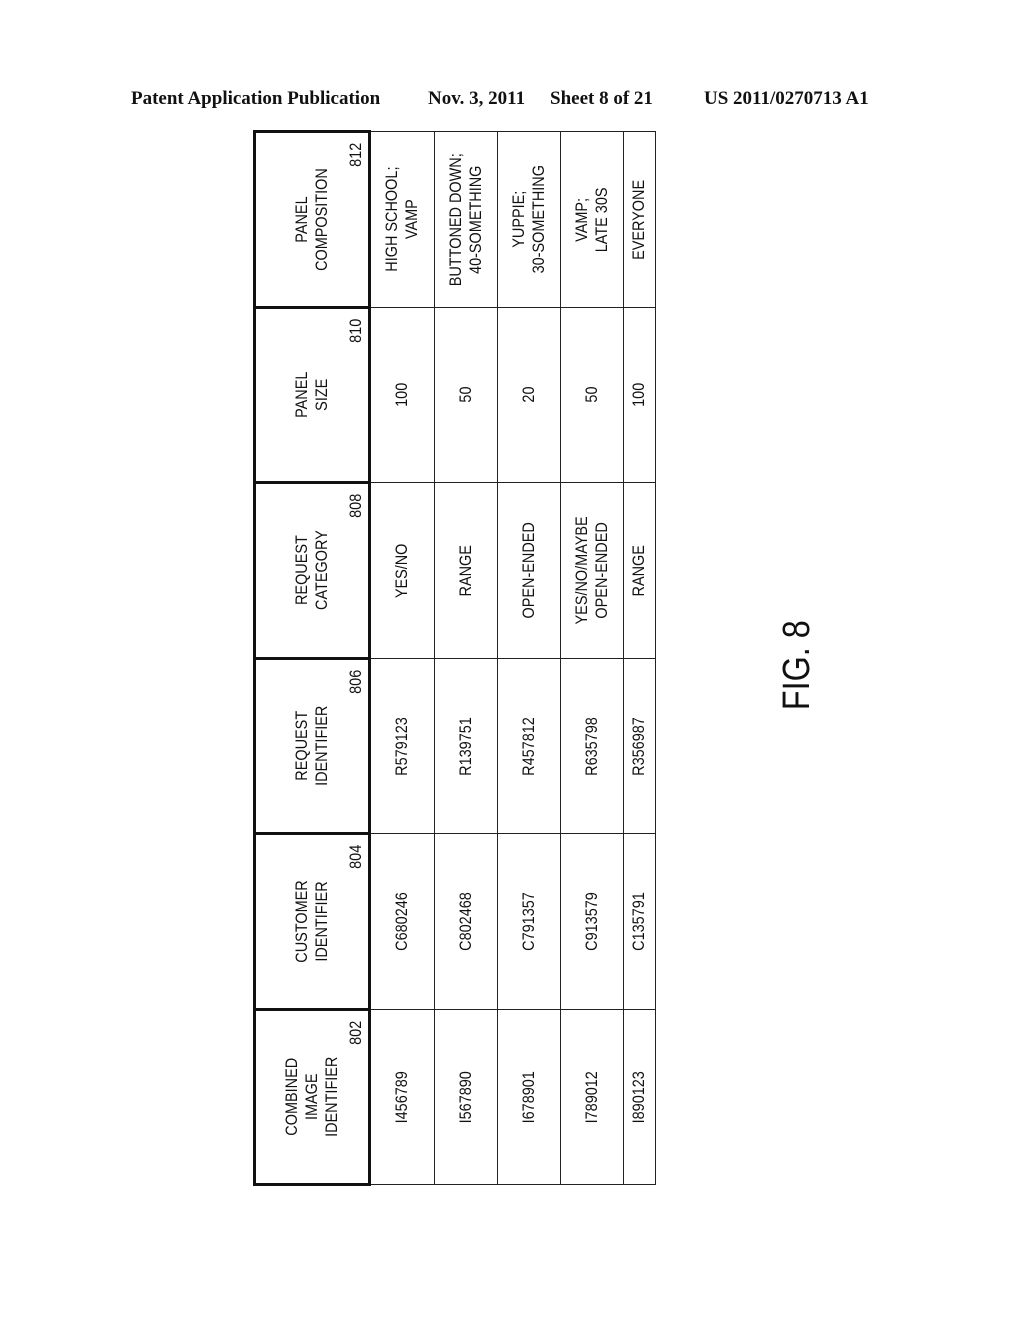 The height and width of the screenshot is (1320, 1024). I want to click on table-cell: YES/NO/MAYBE OPEN-ENDED, so click(592, 570).